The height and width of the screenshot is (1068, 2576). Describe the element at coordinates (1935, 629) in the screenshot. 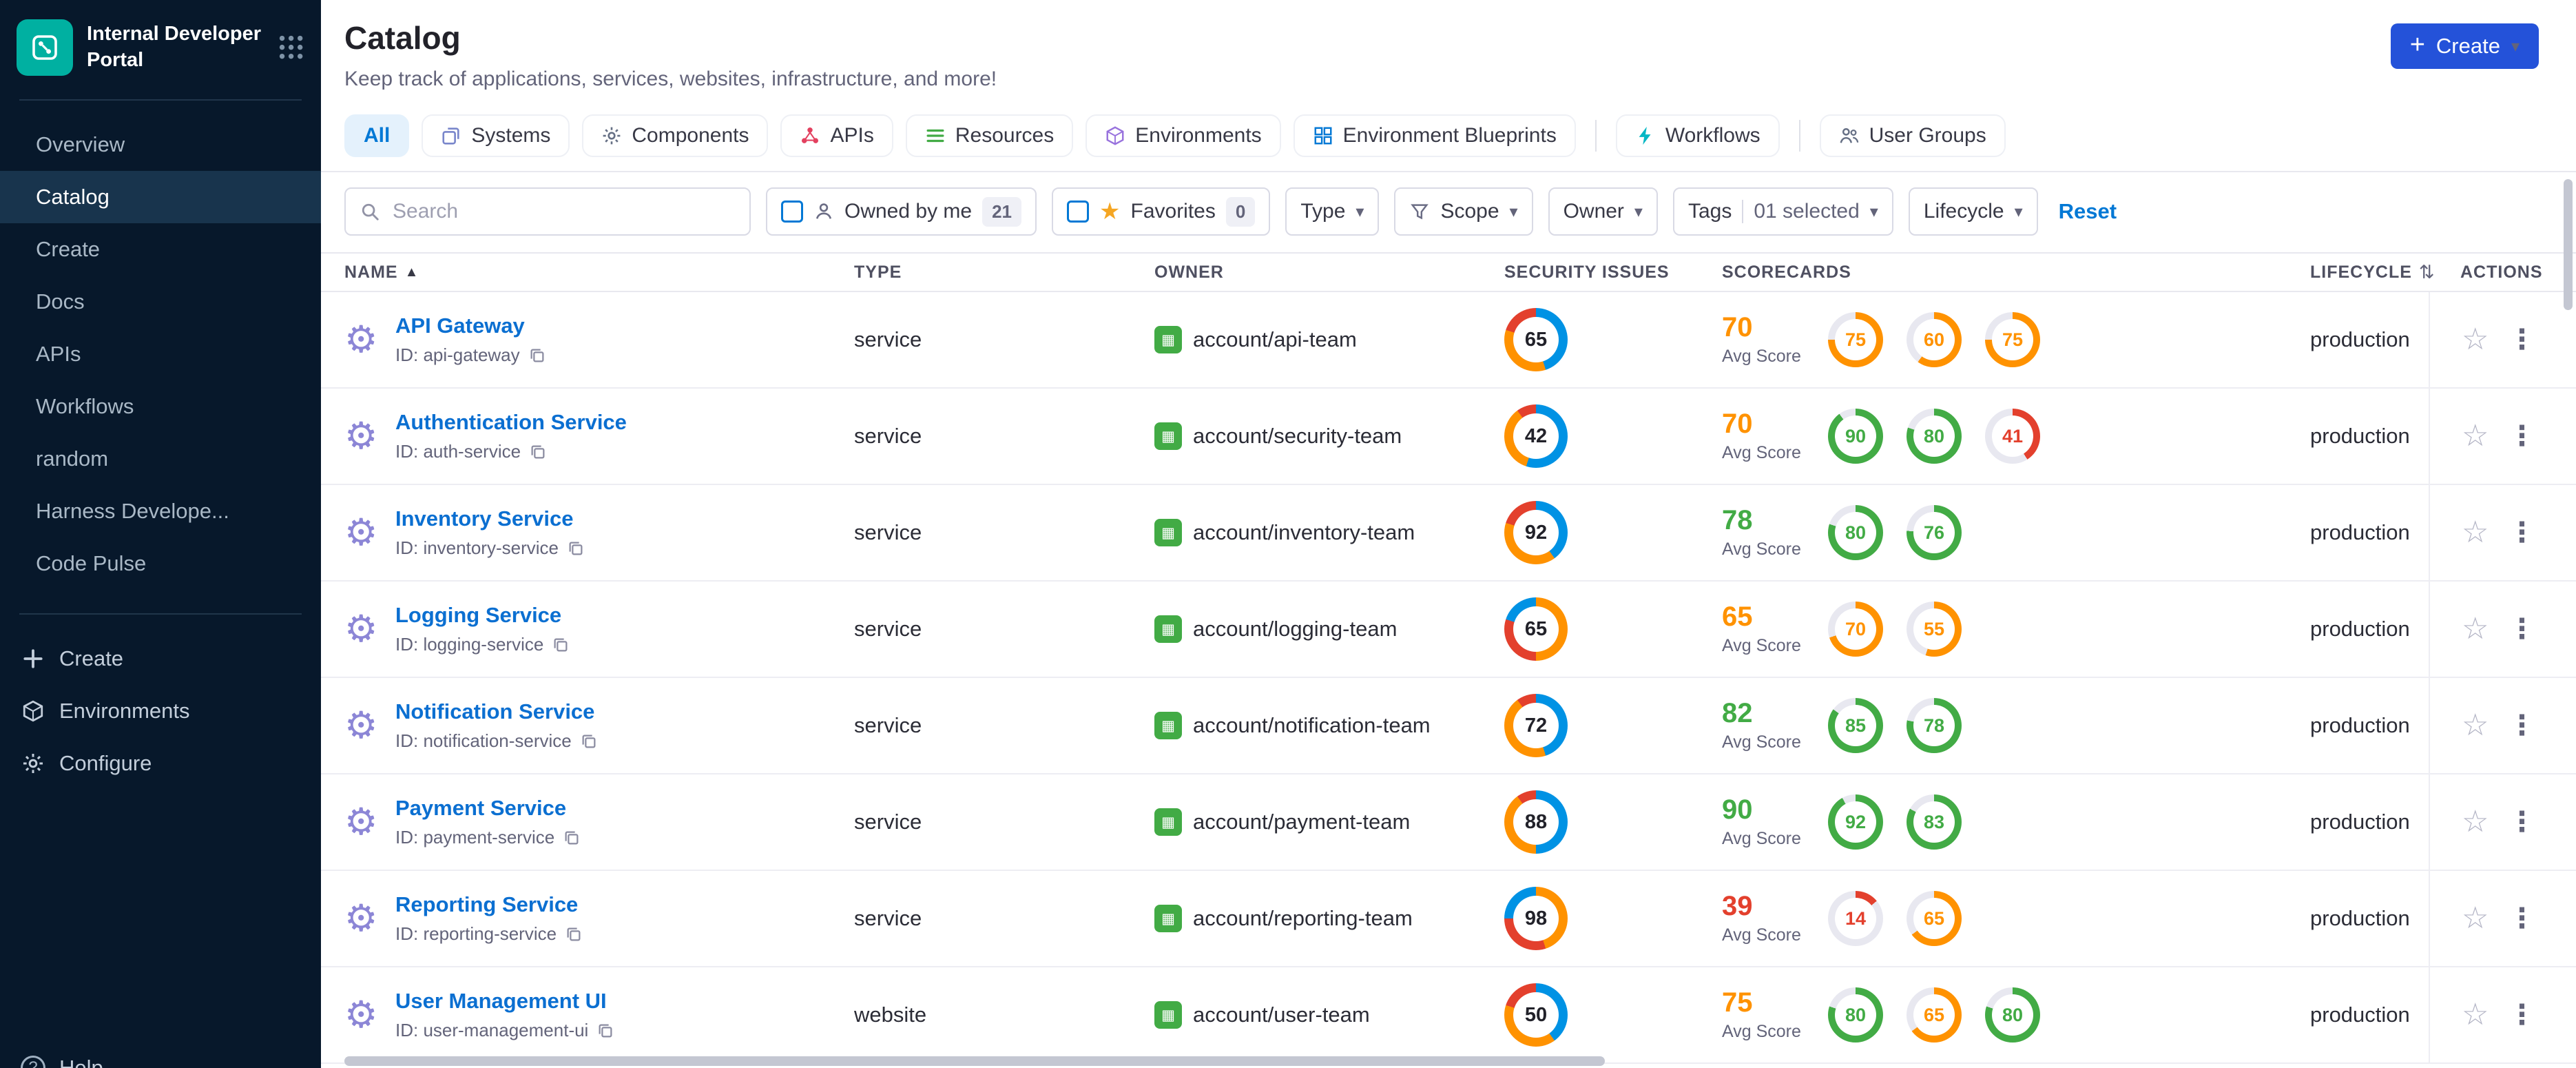

I see `scorecard-ring: 55` at that location.